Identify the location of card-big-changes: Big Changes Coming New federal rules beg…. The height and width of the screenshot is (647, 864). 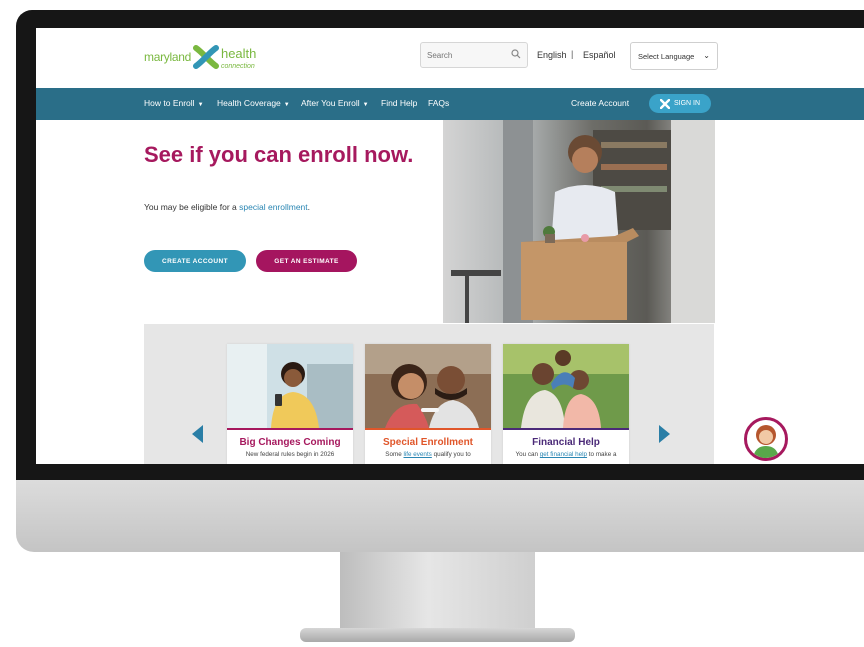
(290, 404).